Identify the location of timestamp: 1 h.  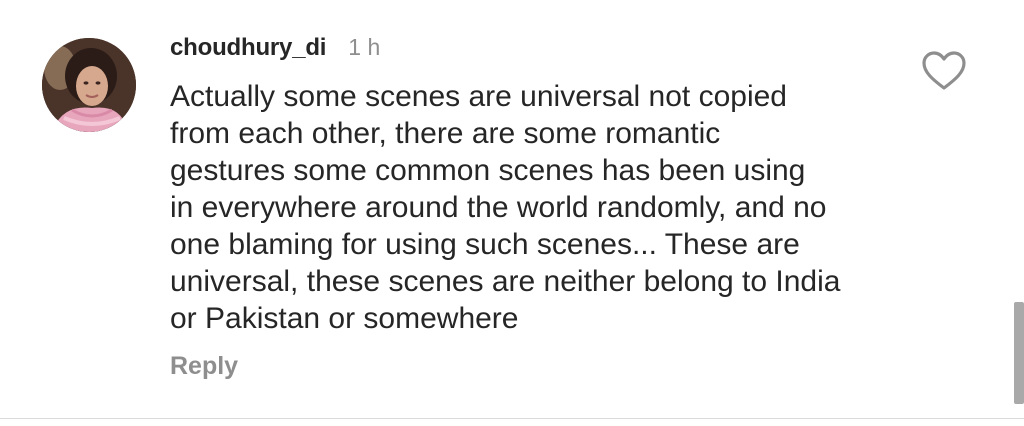
(364, 47).